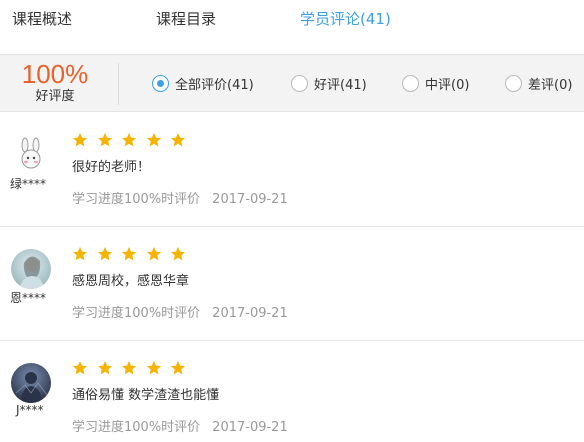 This screenshot has height=442, width=584. What do you see at coordinates (340, 85) in the screenshot?
I see `filter-positive-label: 好评(41)` at bounding box center [340, 85].